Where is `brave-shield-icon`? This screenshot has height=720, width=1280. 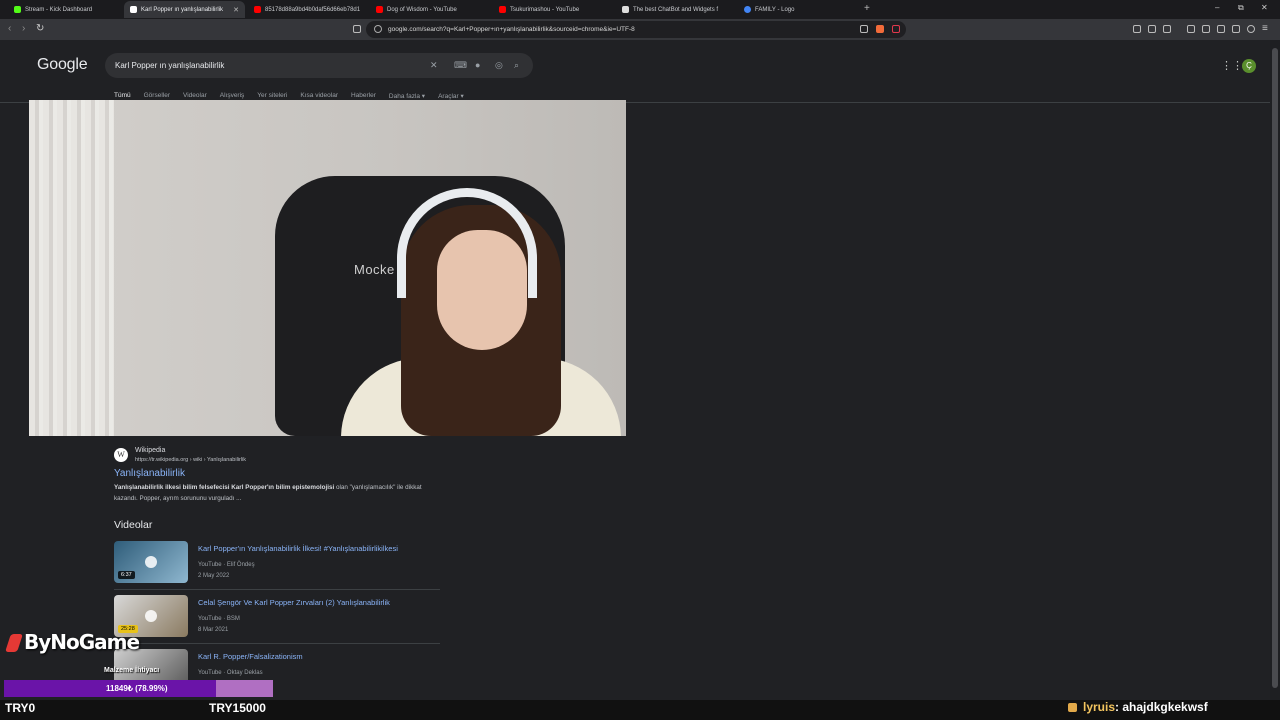
brave-shield-icon is located at coordinates (880, 29).